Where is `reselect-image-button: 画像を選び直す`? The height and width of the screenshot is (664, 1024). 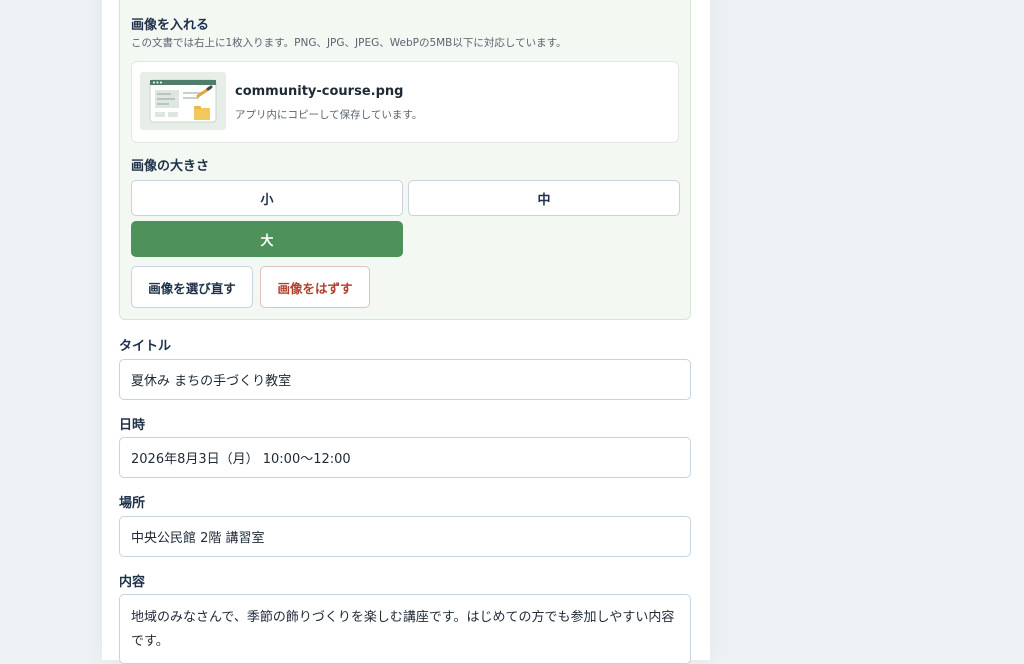 reselect-image-button: 画像を選び直す is located at coordinates (192, 287).